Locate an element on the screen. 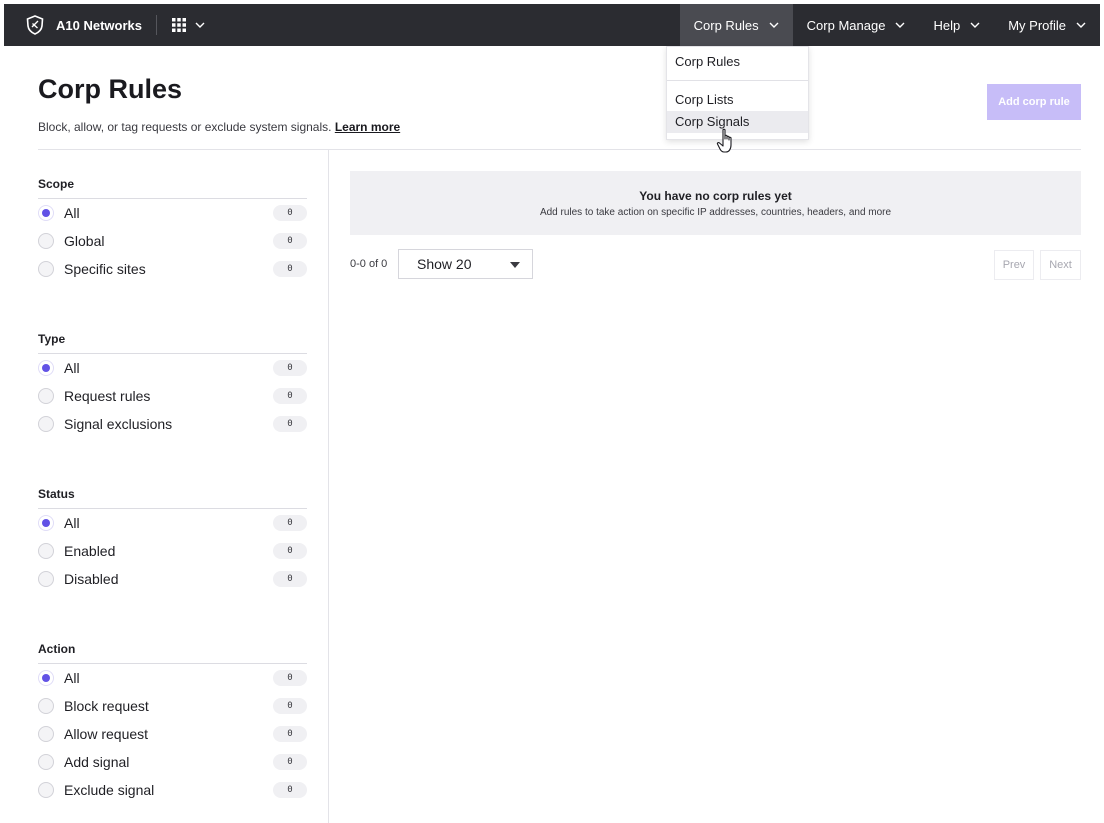 The image size is (1104, 823). nav-item-corp-manage: Corp Manage is located at coordinates (856, 25).